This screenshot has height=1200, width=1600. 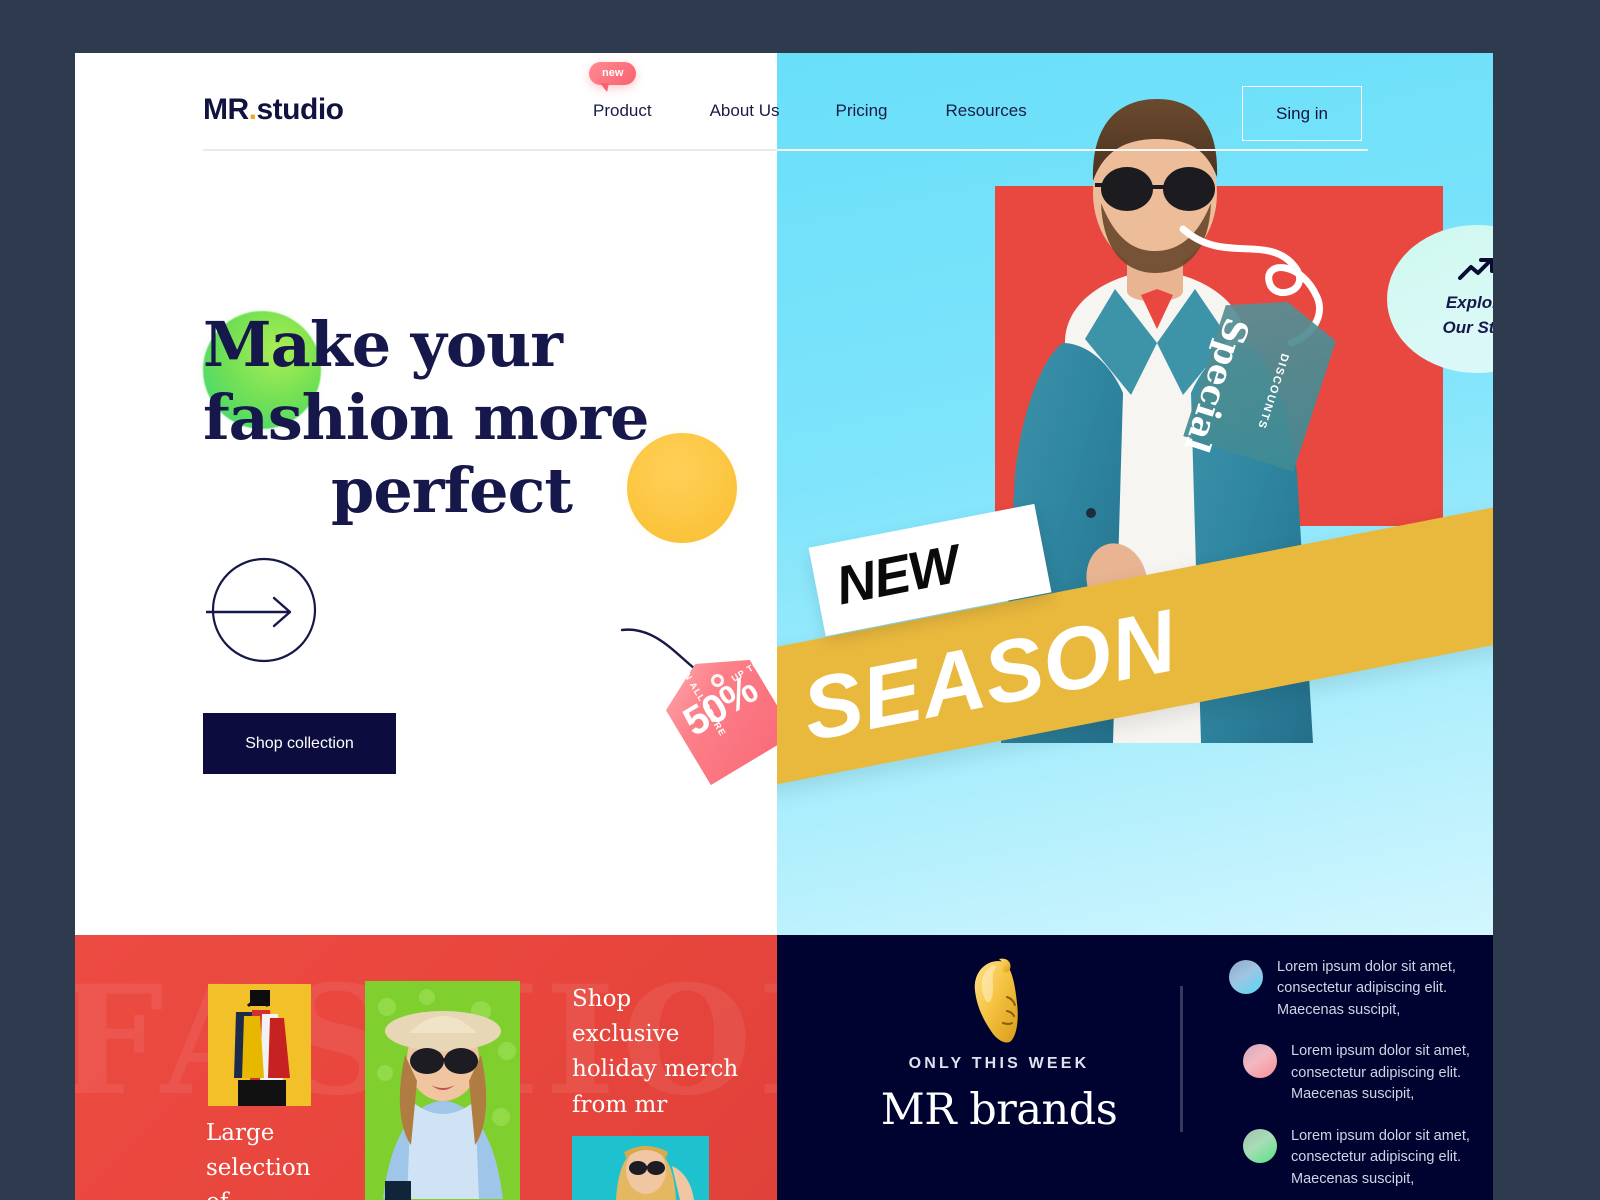 What do you see at coordinates (452, 491) in the screenshot?
I see `headline-line-3: perfect` at bounding box center [452, 491].